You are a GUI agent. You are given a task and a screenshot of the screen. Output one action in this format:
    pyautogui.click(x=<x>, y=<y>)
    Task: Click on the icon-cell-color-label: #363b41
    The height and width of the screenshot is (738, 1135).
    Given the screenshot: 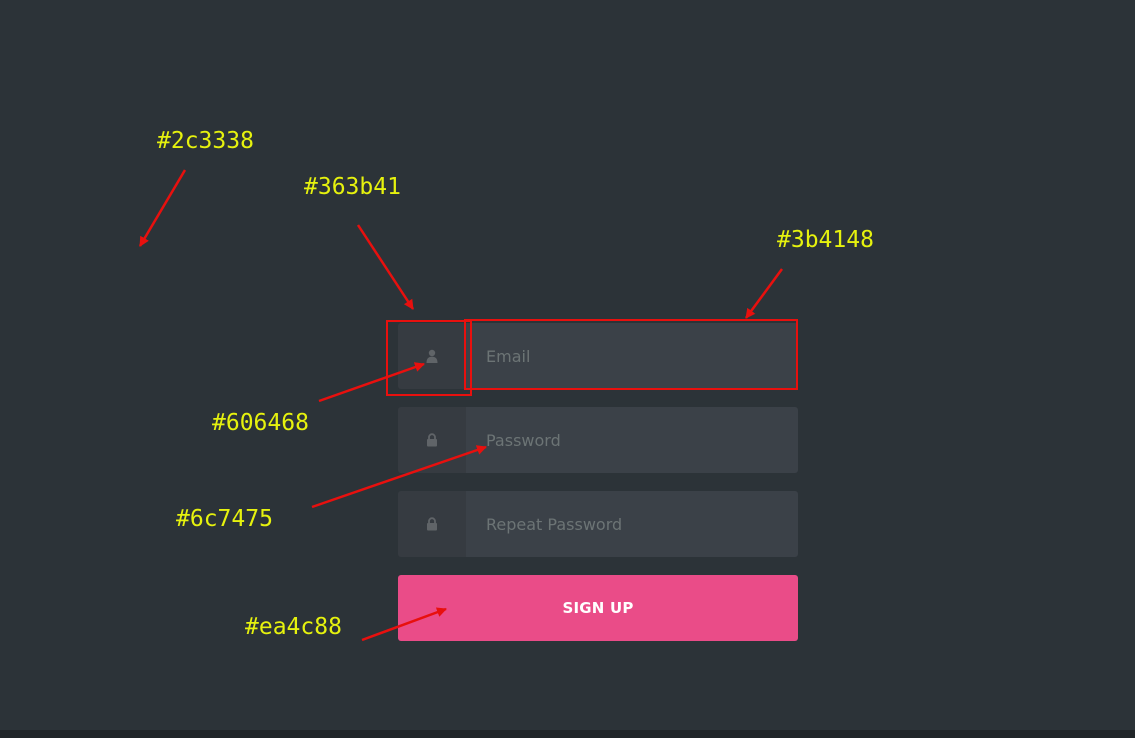 What is the action you would take?
    pyautogui.click(x=352, y=187)
    